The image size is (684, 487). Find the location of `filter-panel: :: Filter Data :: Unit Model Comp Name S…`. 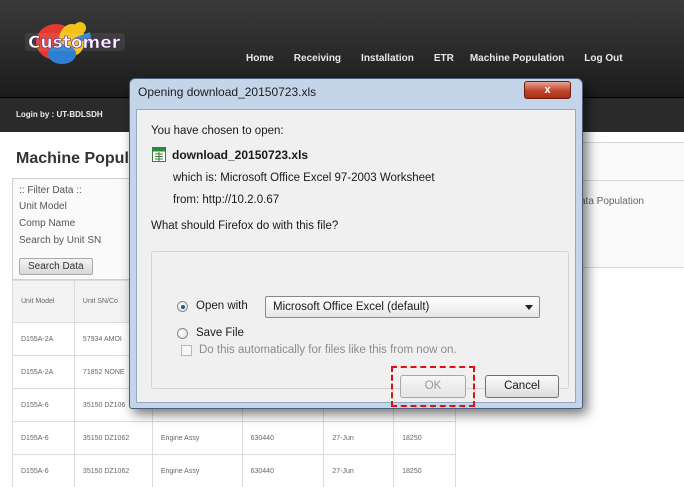

filter-panel: :: Filter Data :: Unit Model Comp Name S… is located at coordinates (72, 229).